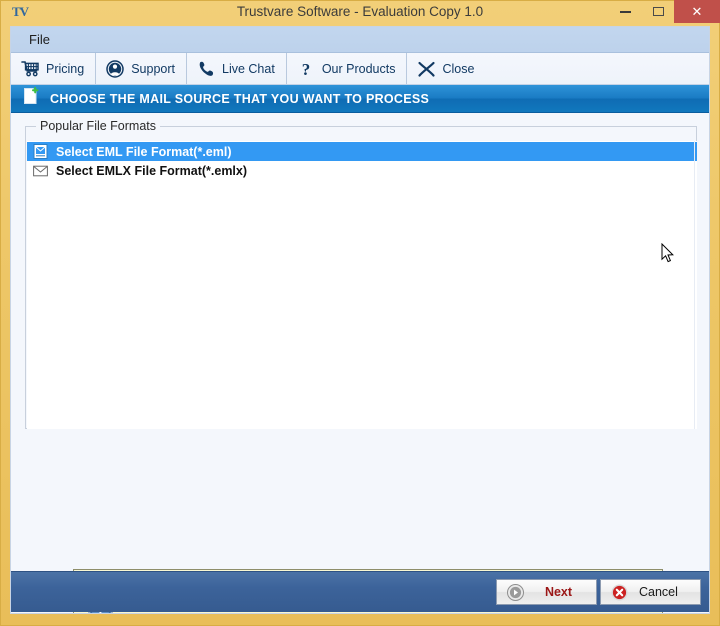 The image size is (720, 626). I want to click on question-mark-icon: ?, so click(306, 69).